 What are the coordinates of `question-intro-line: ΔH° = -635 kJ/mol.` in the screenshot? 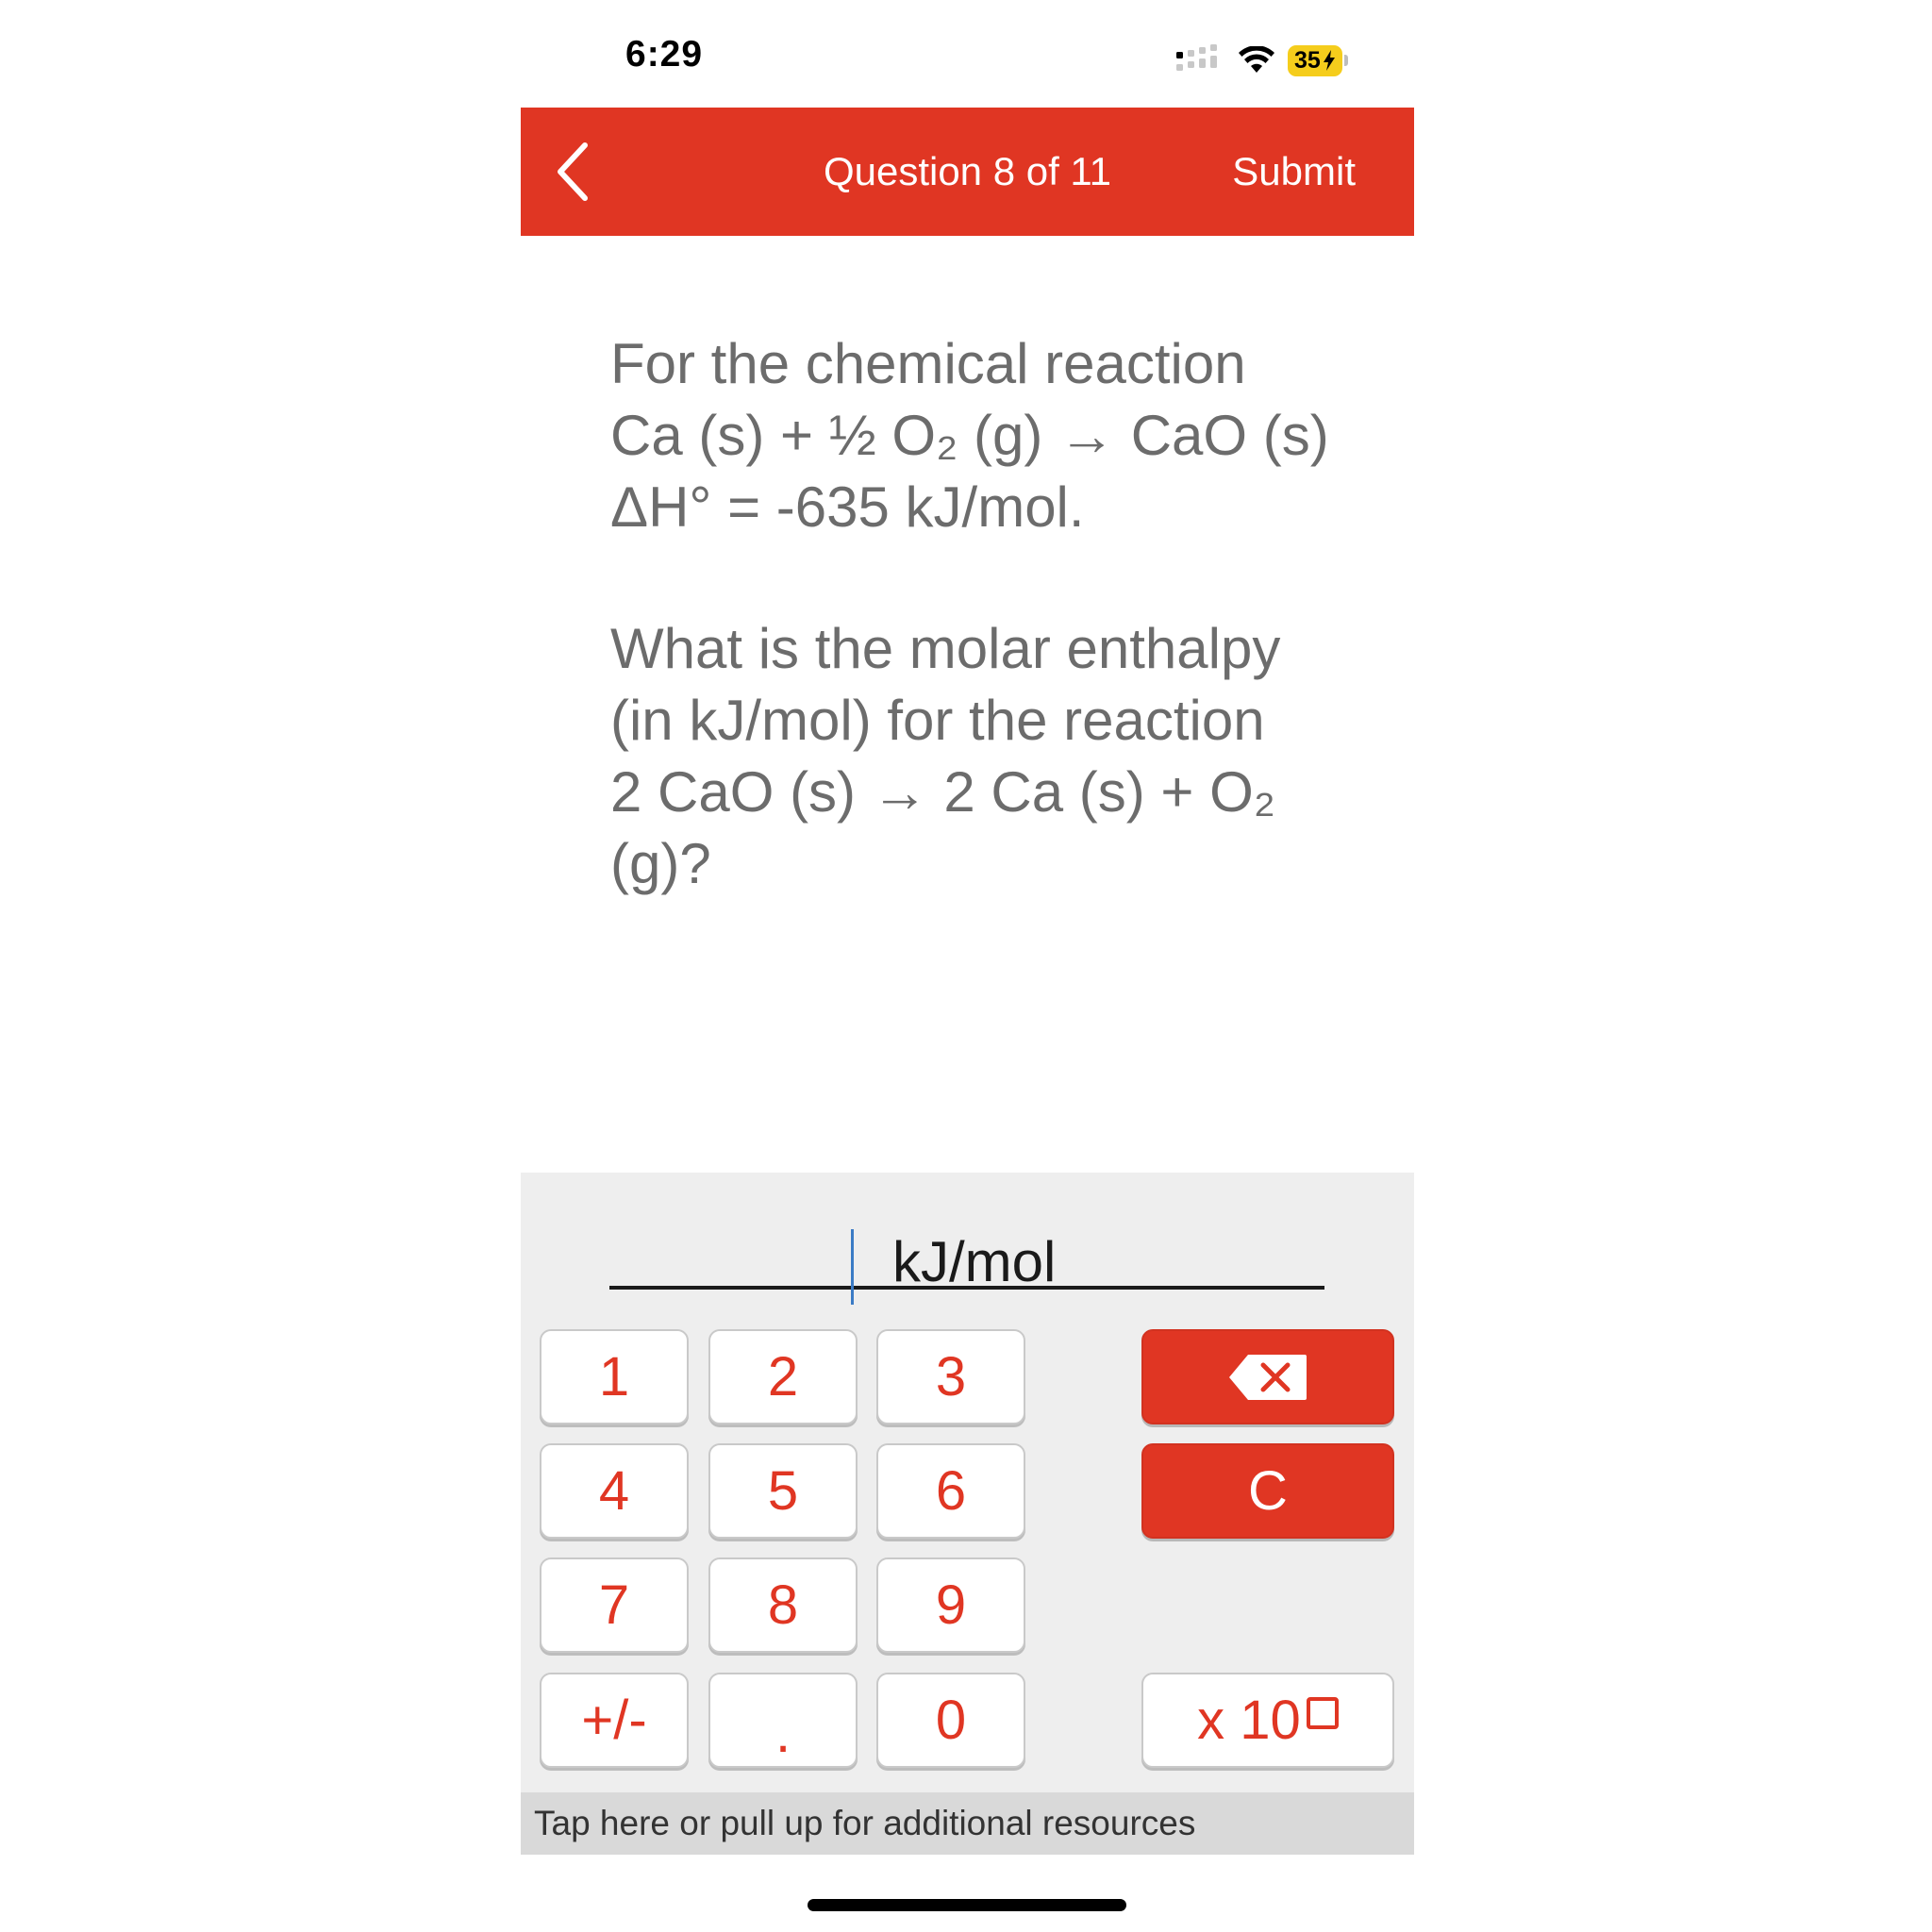 It's located at (848, 507).